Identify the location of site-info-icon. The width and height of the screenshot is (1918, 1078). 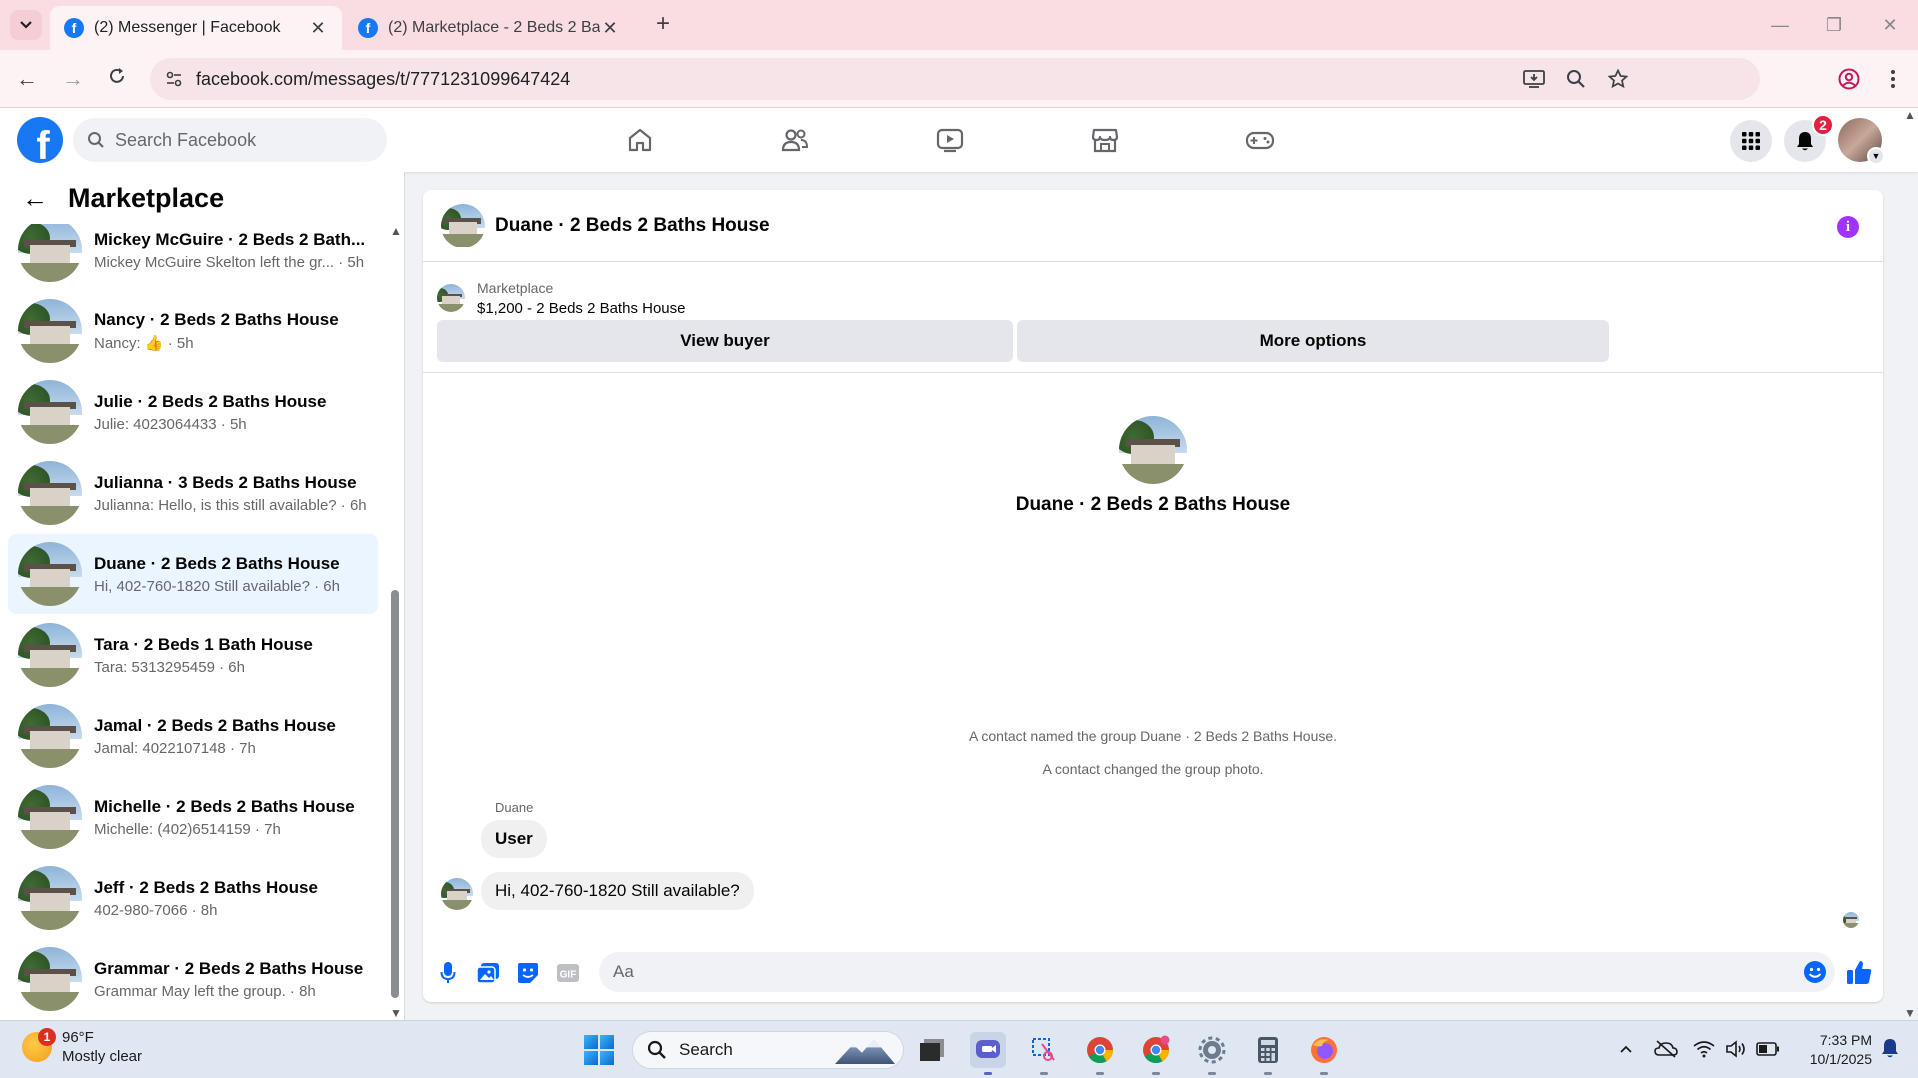
(174, 79).